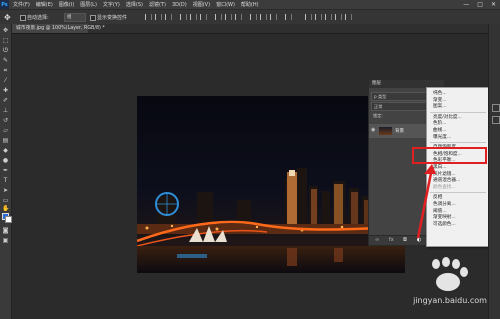 Image resolution: width=500 pixels, height=319 pixels. I want to click on 3d-scale-icon, so click(348, 17).